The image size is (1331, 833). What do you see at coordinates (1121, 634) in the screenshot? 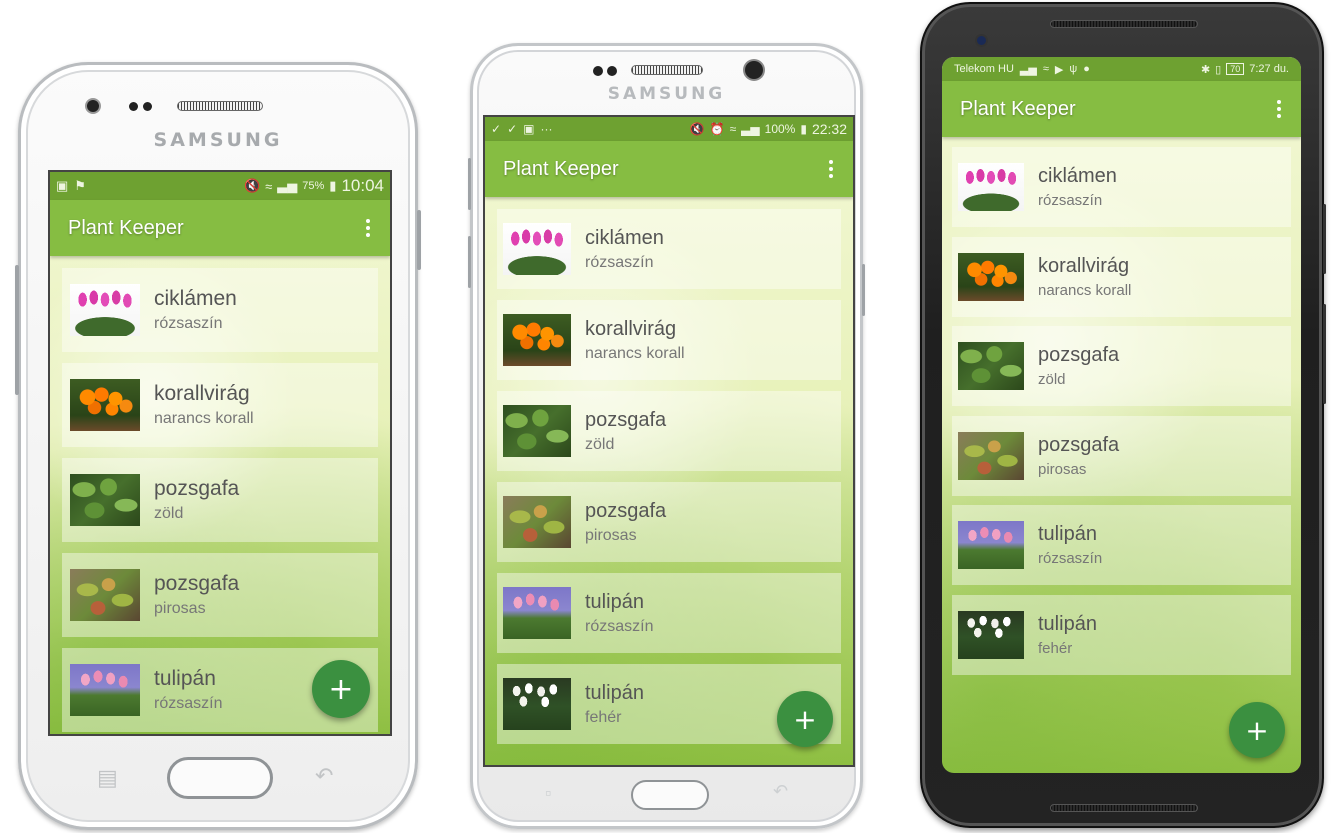
I see `plant-list-item: tulipán fehér` at bounding box center [1121, 634].